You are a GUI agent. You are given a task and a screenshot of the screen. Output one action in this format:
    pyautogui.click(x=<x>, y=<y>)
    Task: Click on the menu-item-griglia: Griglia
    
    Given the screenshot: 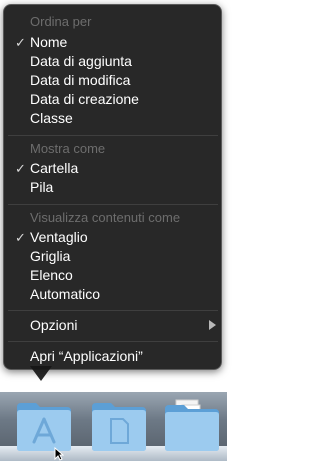 What is the action you would take?
    pyautogui.click(x=50, y=256)
    